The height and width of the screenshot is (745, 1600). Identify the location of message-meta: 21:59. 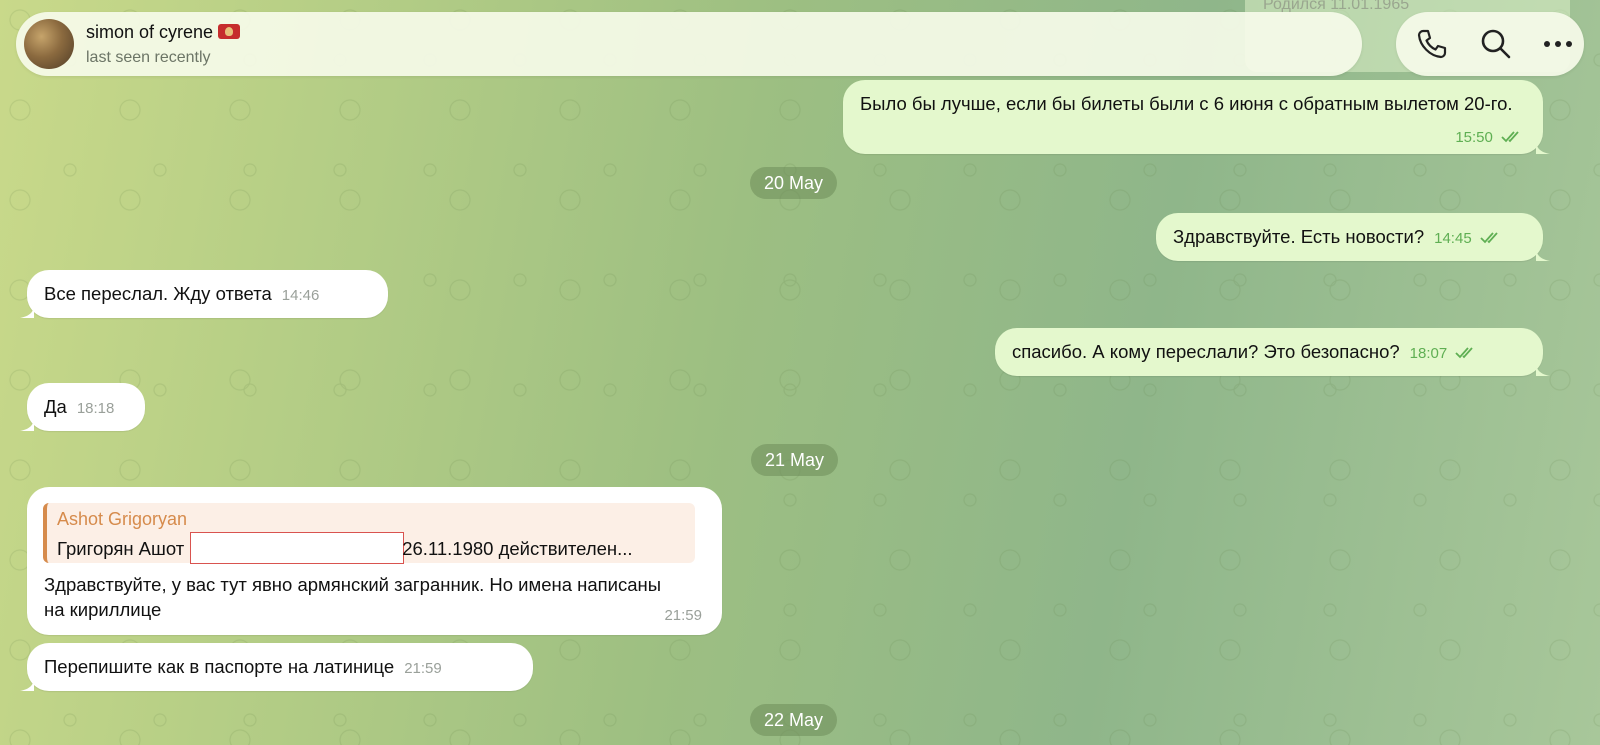
(678, 614).